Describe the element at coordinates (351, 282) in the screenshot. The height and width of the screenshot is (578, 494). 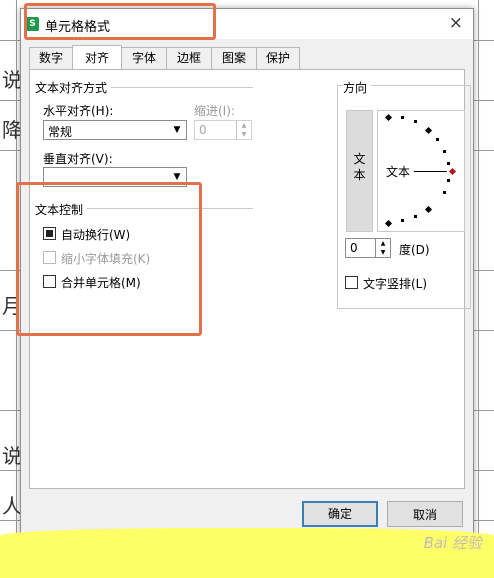
I see `vertical-stack-checkbox` at that location.